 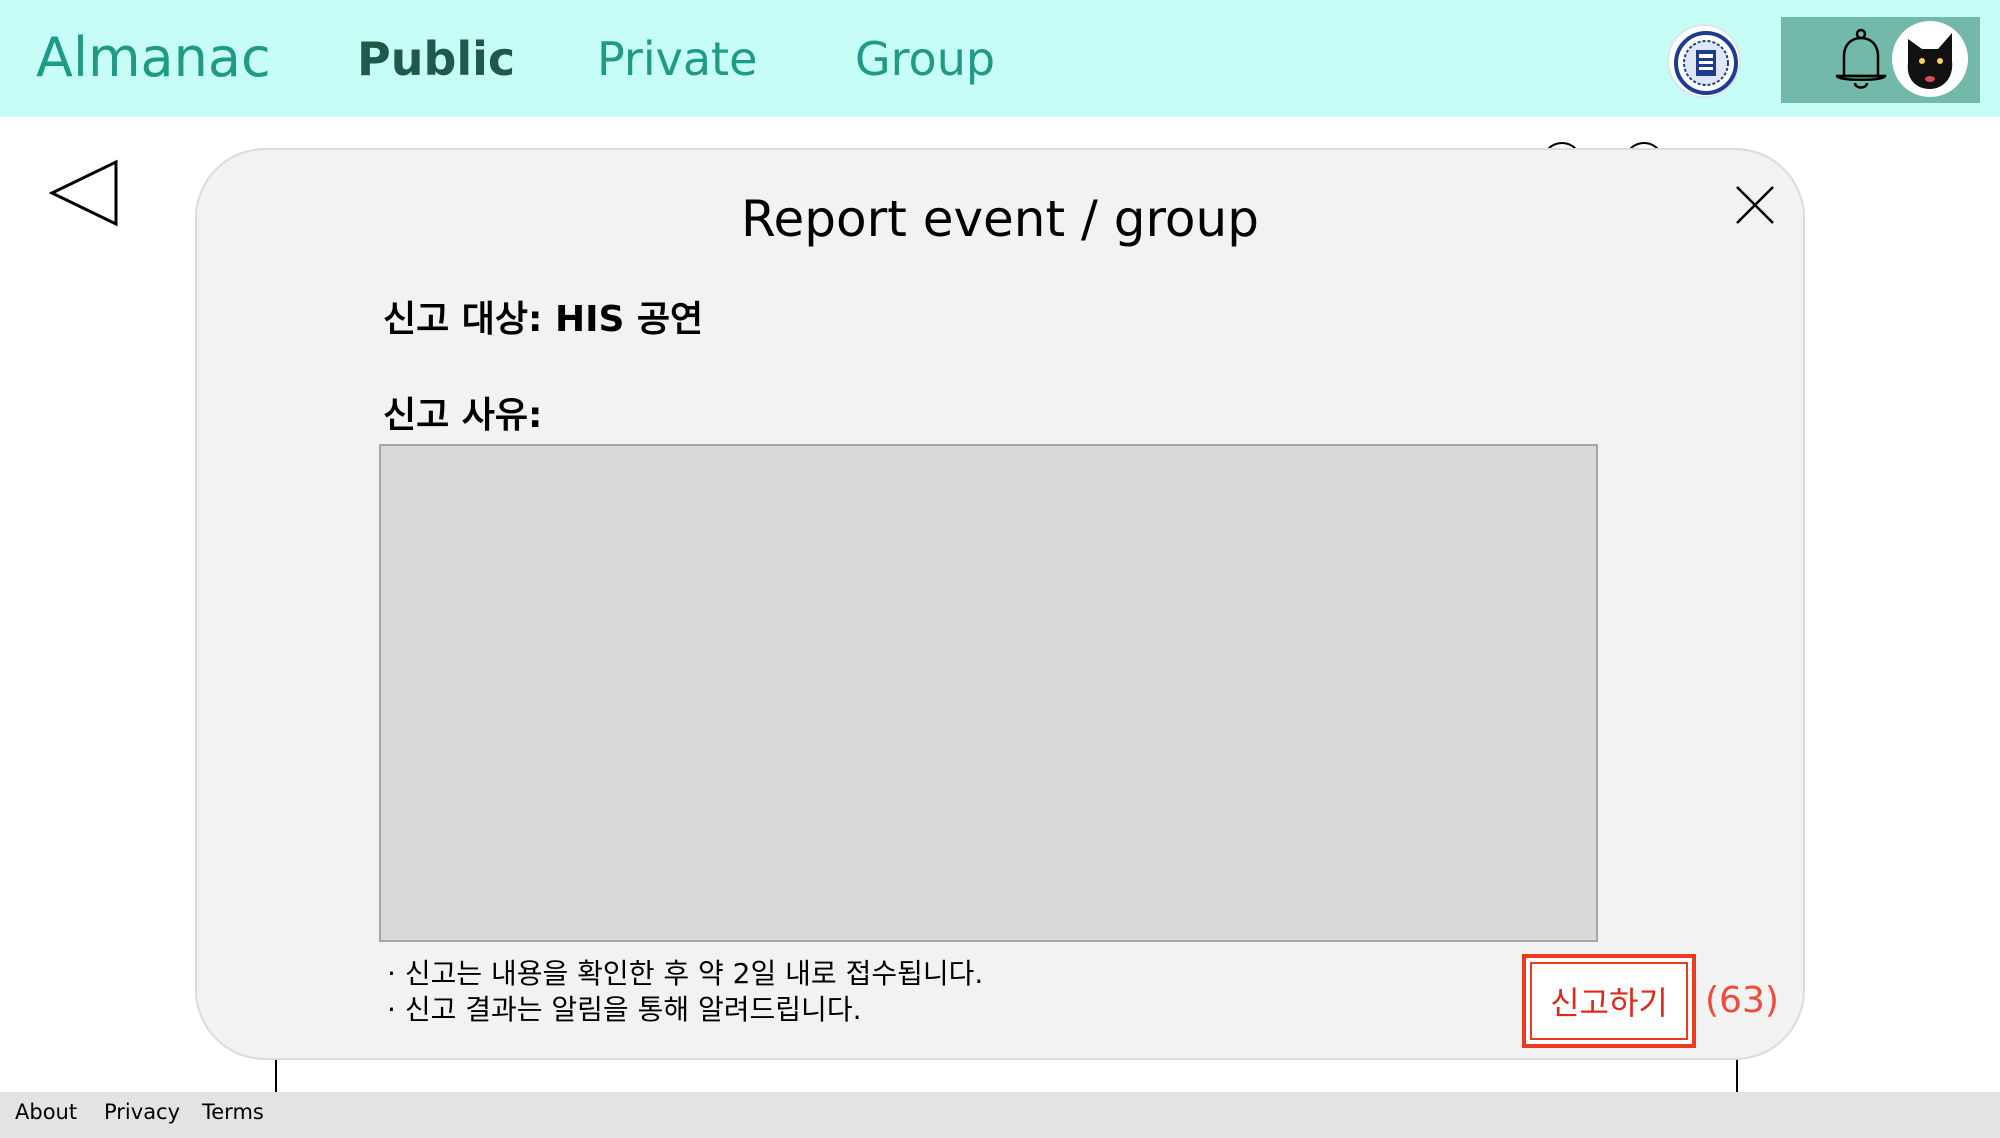 I want to click on black-cat-avatar-graphic, so click(x=1930, y=61).